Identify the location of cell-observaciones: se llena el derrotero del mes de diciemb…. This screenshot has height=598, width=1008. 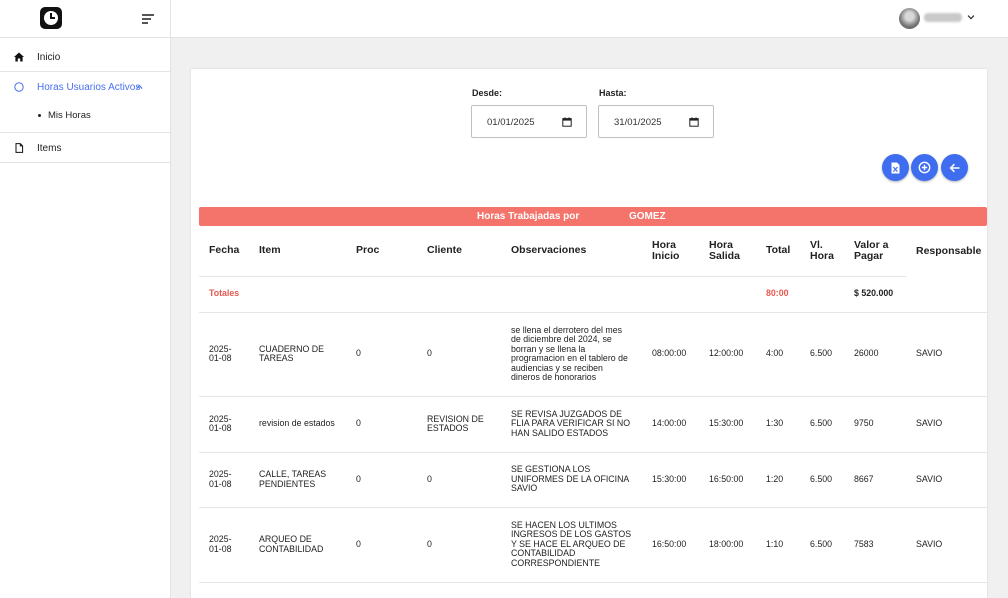
(571, 353).